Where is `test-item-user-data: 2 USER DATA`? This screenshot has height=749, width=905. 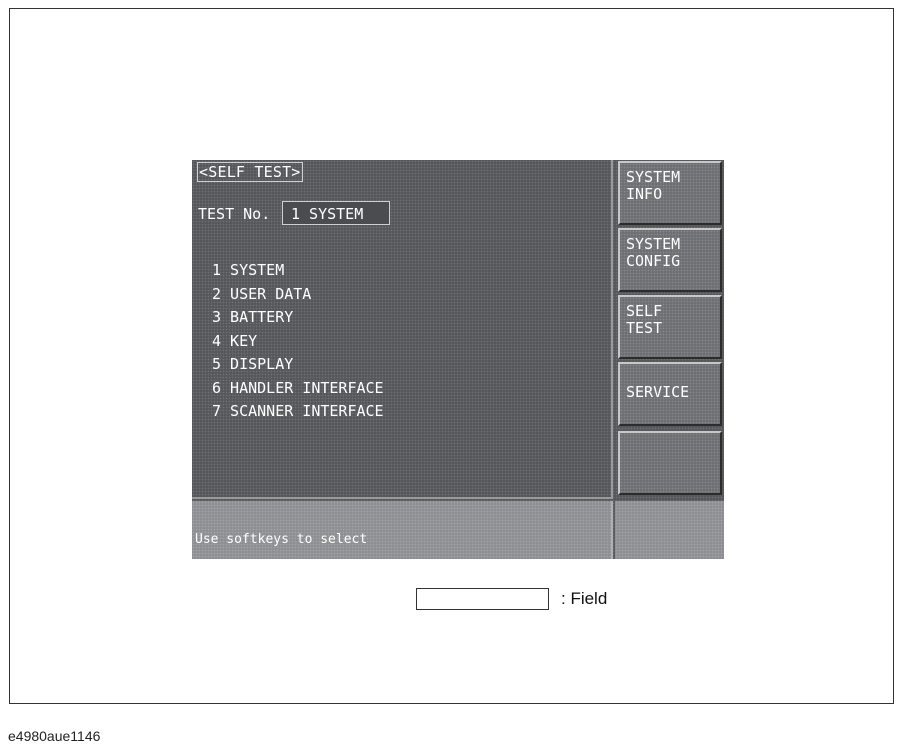 test-item-user-data: 2 USER DATA is located at coordinates (262, 293).